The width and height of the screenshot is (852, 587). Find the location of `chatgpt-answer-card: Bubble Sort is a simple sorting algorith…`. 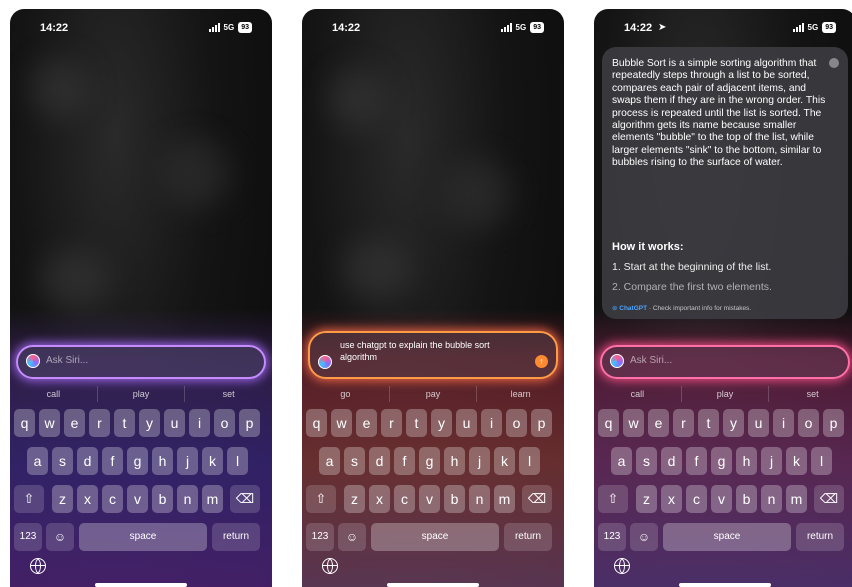

chatgpt-answer-card: Bubble Sort is a simple sorting algorith… is located at coordinates (725, 183).